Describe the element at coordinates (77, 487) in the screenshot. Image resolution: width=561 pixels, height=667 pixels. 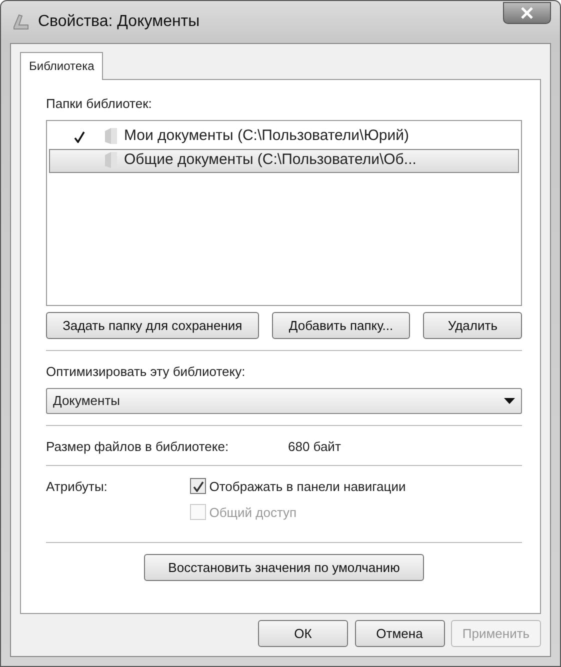
I see `field-label: Атрибуты:` at that location.